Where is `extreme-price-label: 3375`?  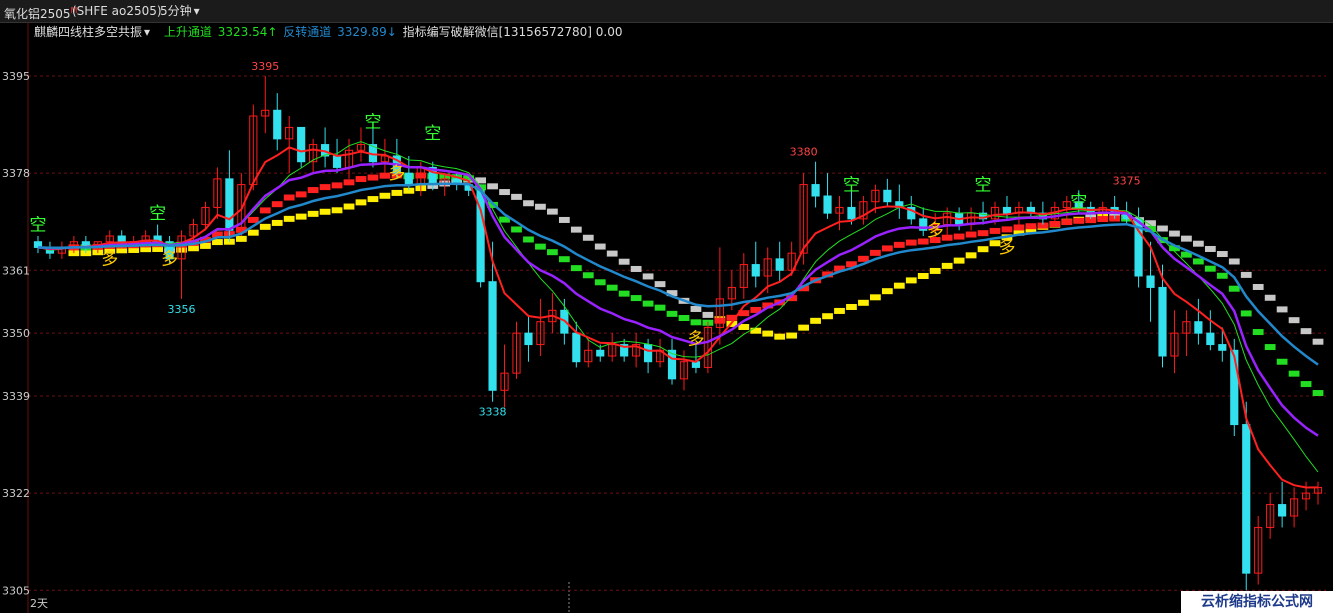 extreme-price-label: 3375 is located at coordinates (1127, 180).